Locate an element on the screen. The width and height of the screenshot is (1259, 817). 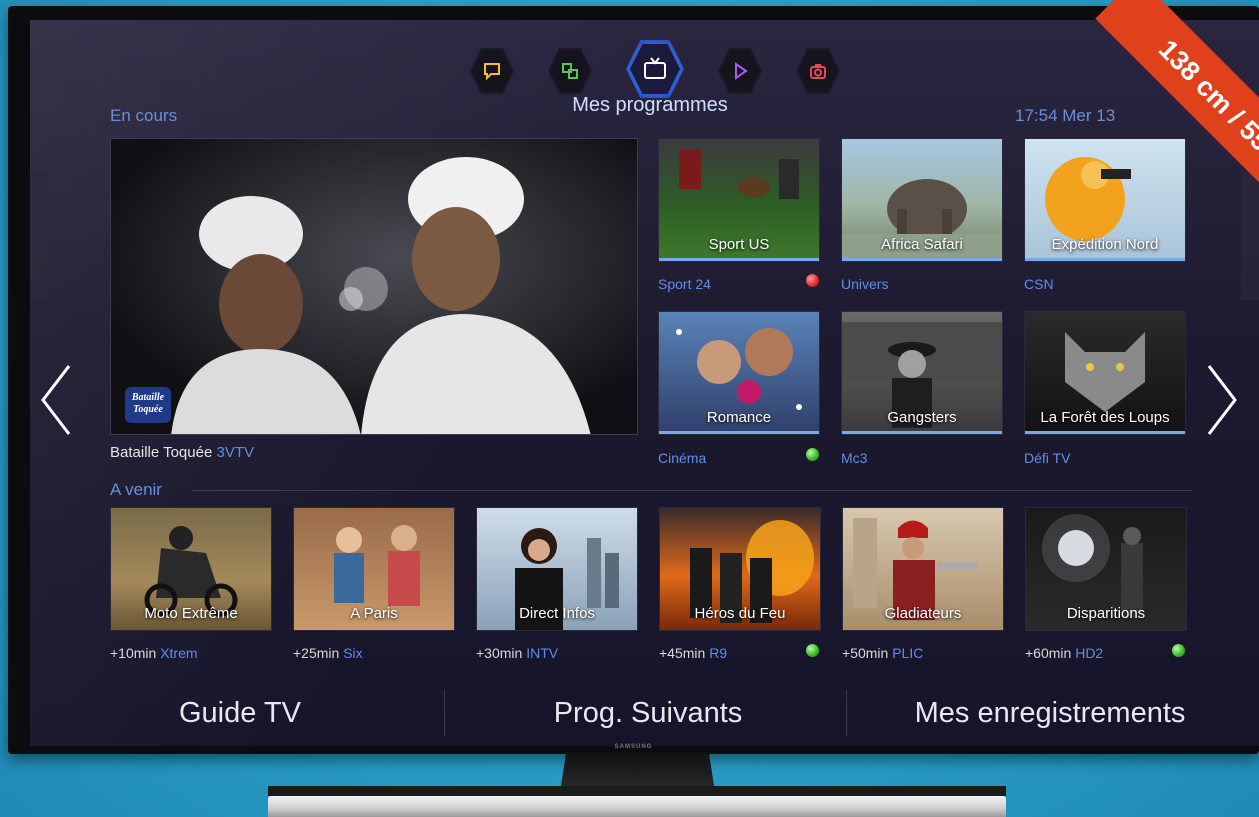
menu-tv-button is located at coordinates (655, 69).